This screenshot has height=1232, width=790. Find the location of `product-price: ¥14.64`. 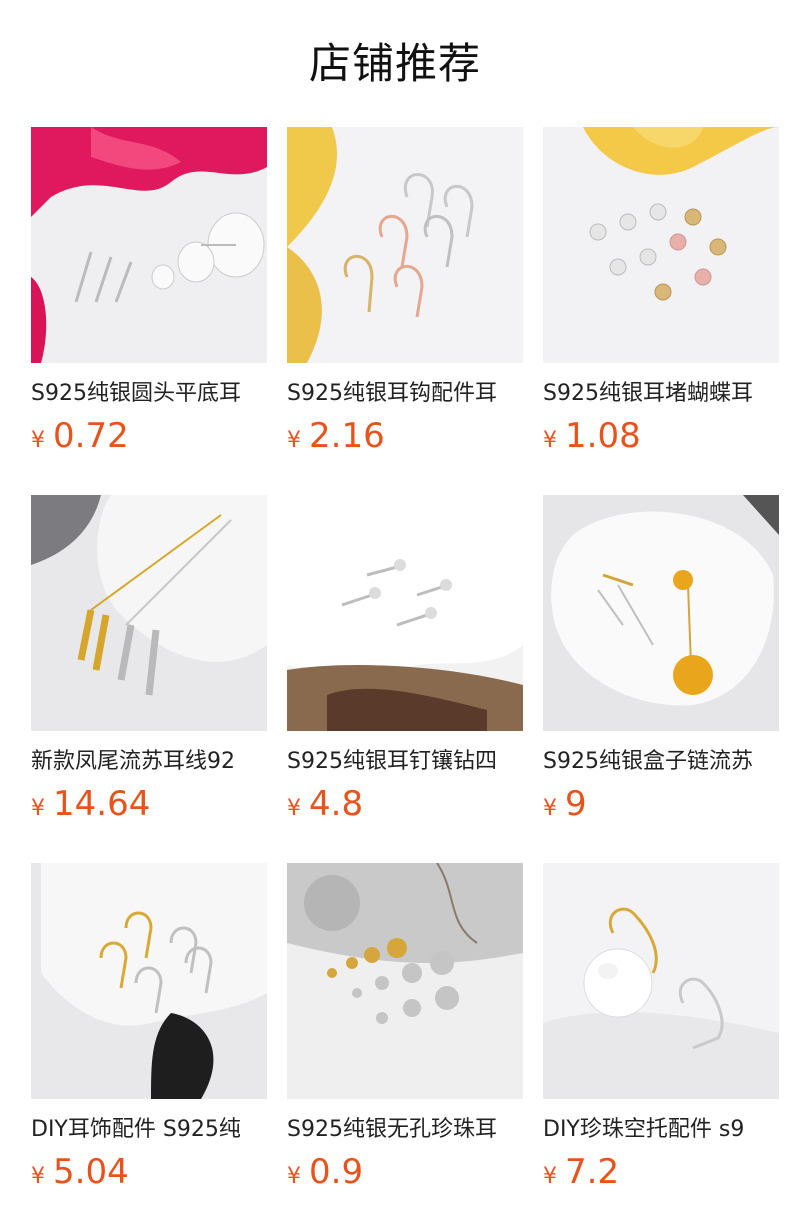

product-price: ¥14.64 is located at coordinates (149, 804).